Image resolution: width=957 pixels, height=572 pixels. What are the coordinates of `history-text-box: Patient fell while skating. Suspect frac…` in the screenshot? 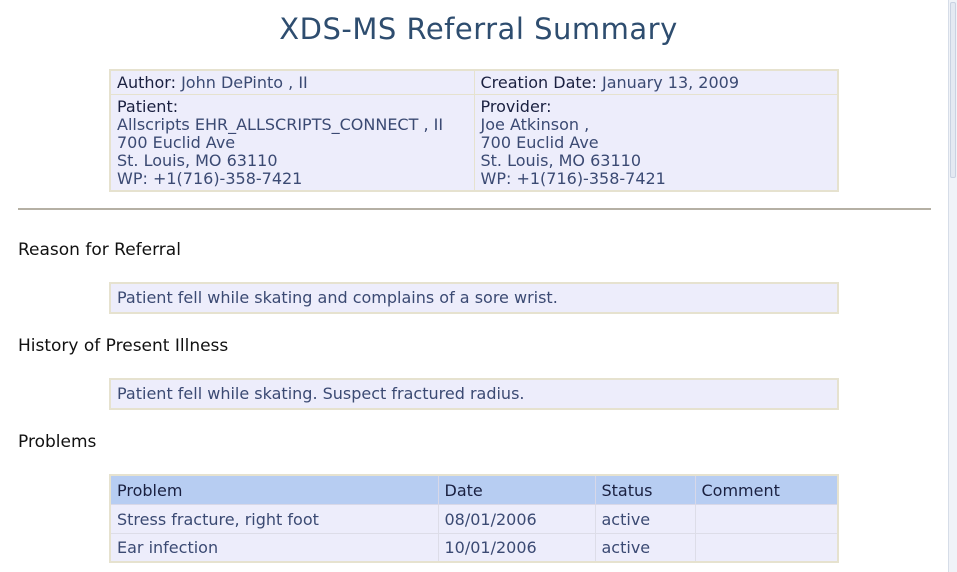 It's located at (474, 394).